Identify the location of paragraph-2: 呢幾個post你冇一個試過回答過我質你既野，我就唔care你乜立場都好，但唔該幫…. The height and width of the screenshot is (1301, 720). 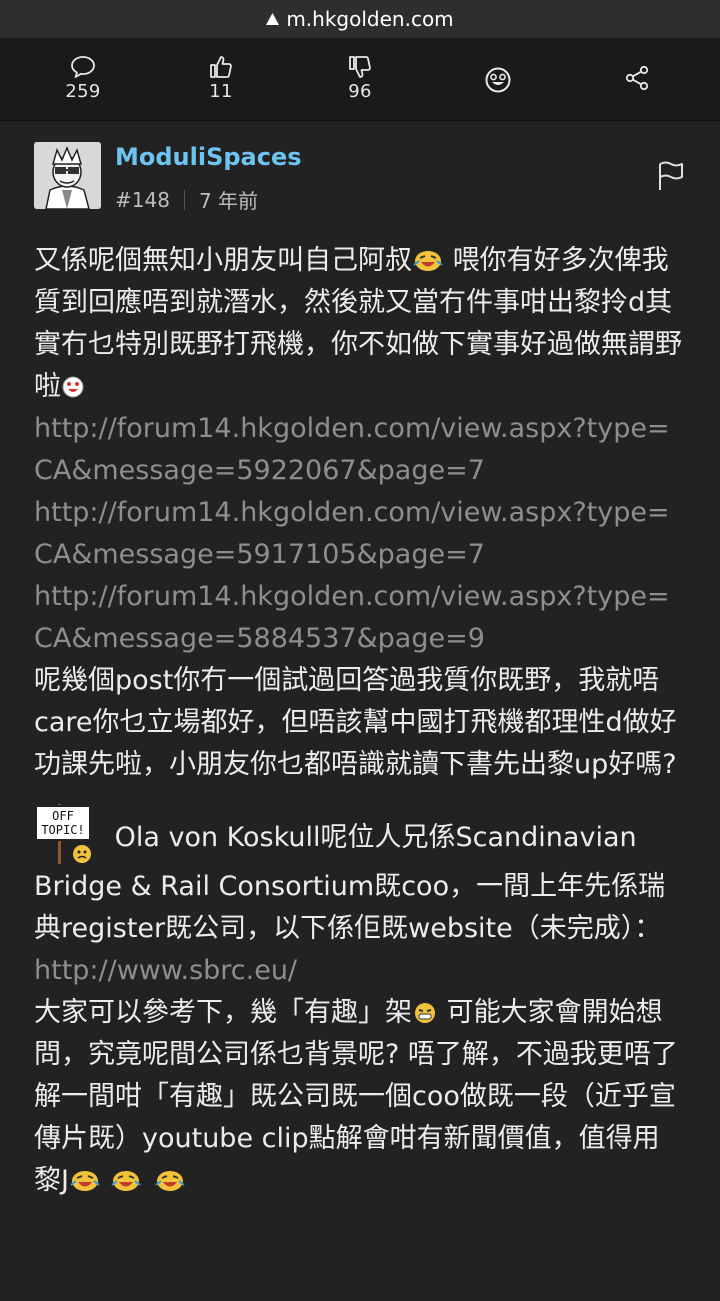
(355, 722).